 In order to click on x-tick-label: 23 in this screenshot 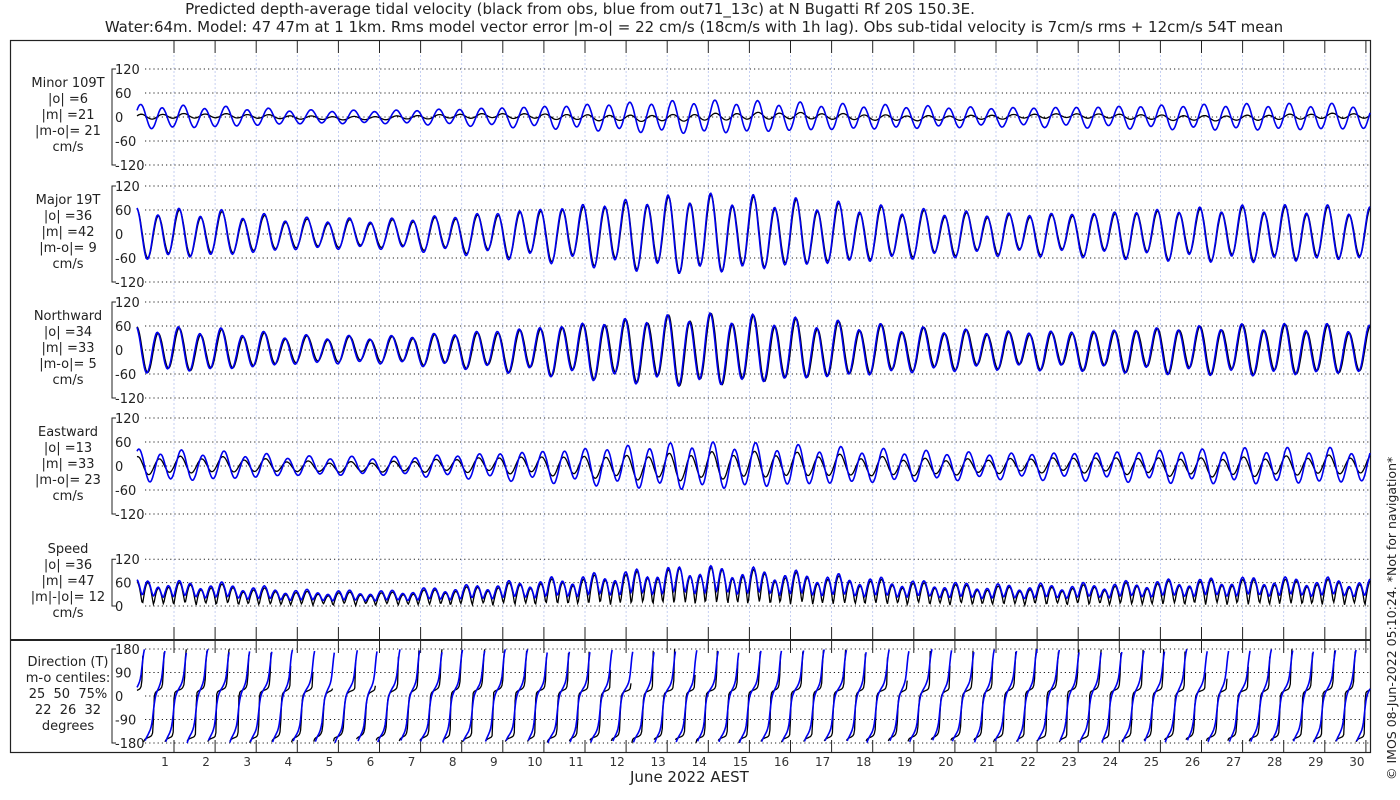, I will do `click(1069, 762)`.